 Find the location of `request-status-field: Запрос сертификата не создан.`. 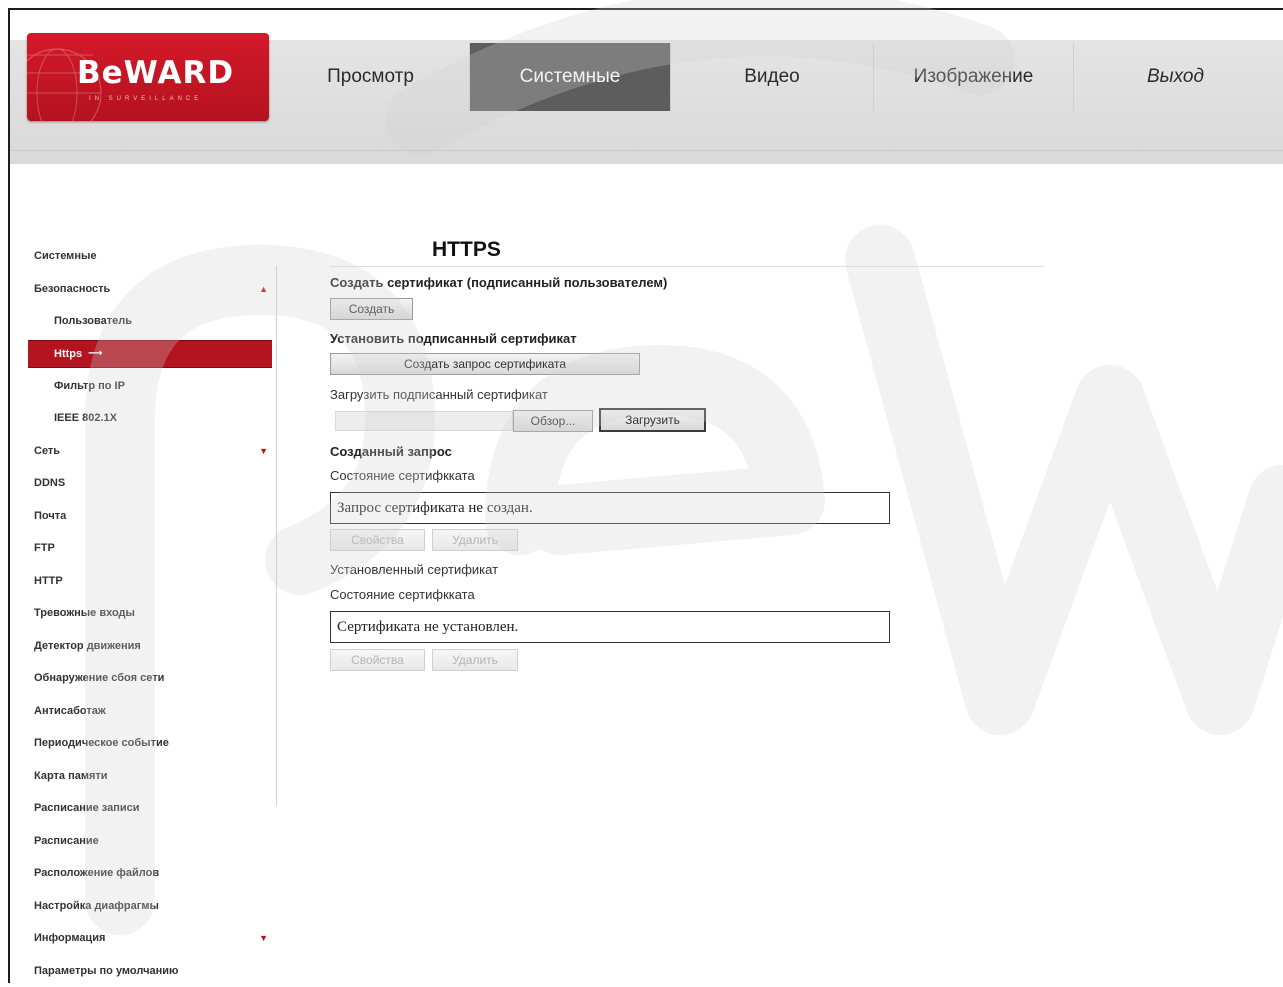

request-status-field: Запрос сертификата не создан. is located at coordinates (610, 508).